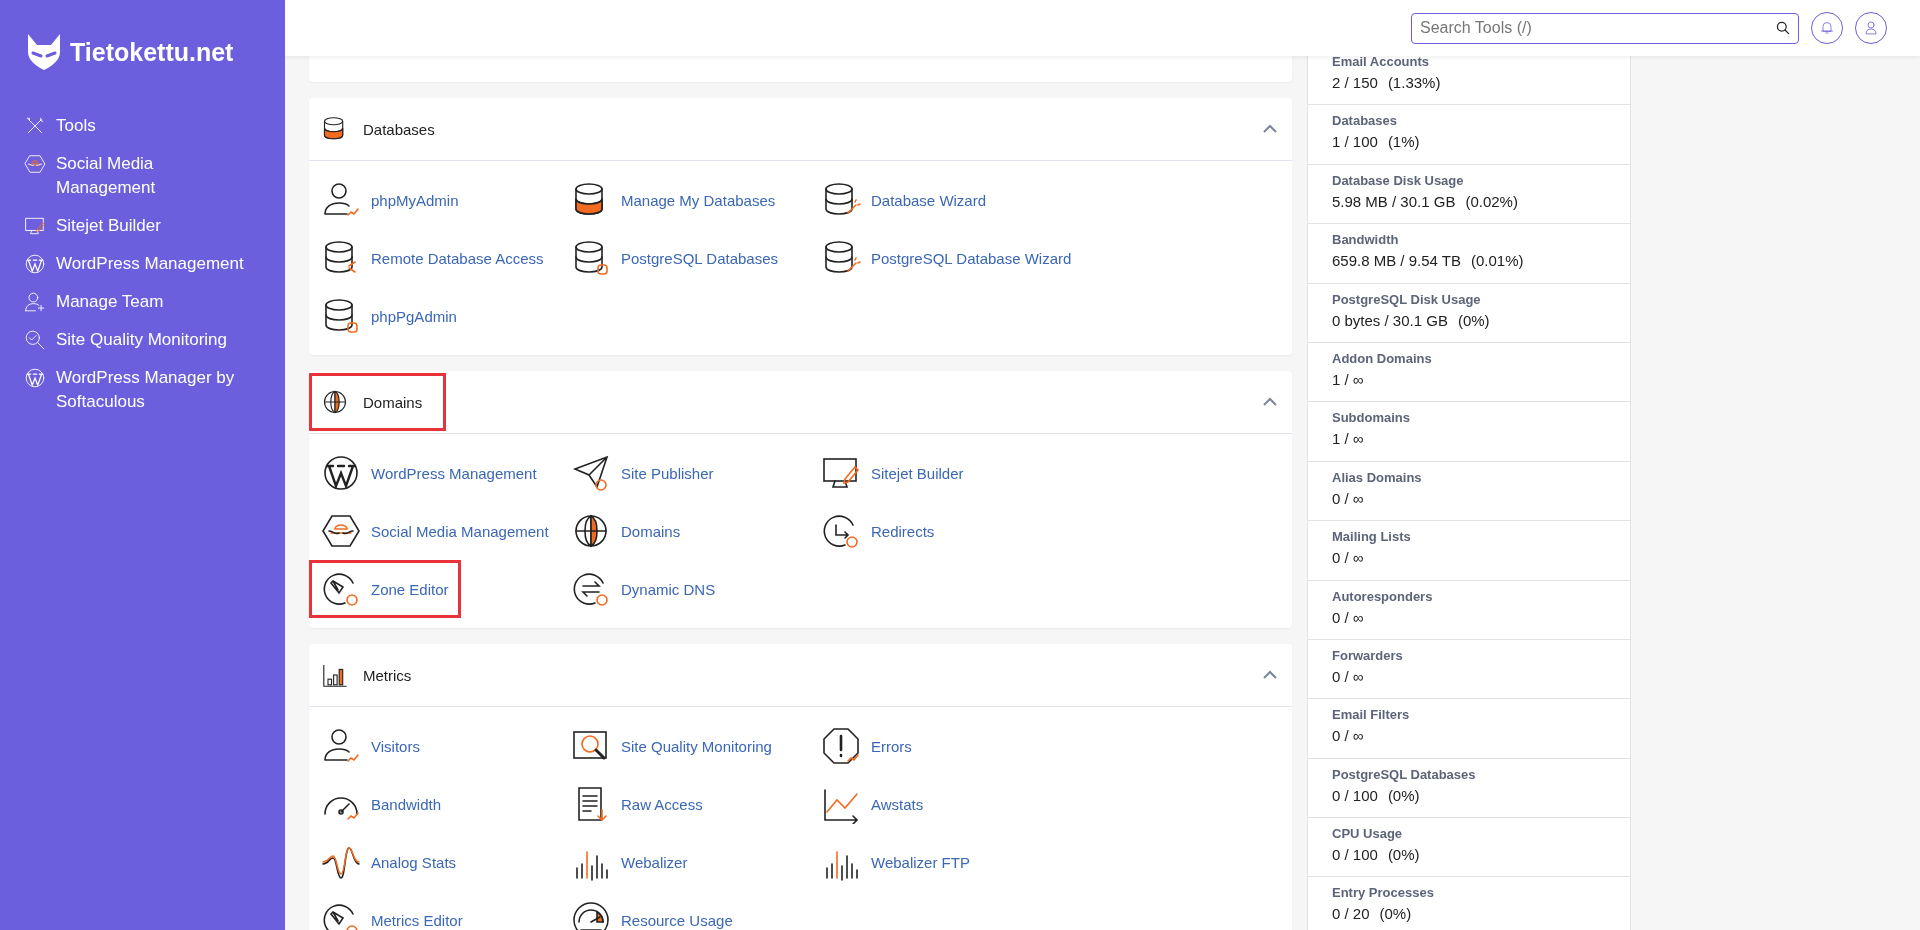 This screenshot has width=1920, height=930. I want to click on tool-link: Awstats, so click(872, 804).